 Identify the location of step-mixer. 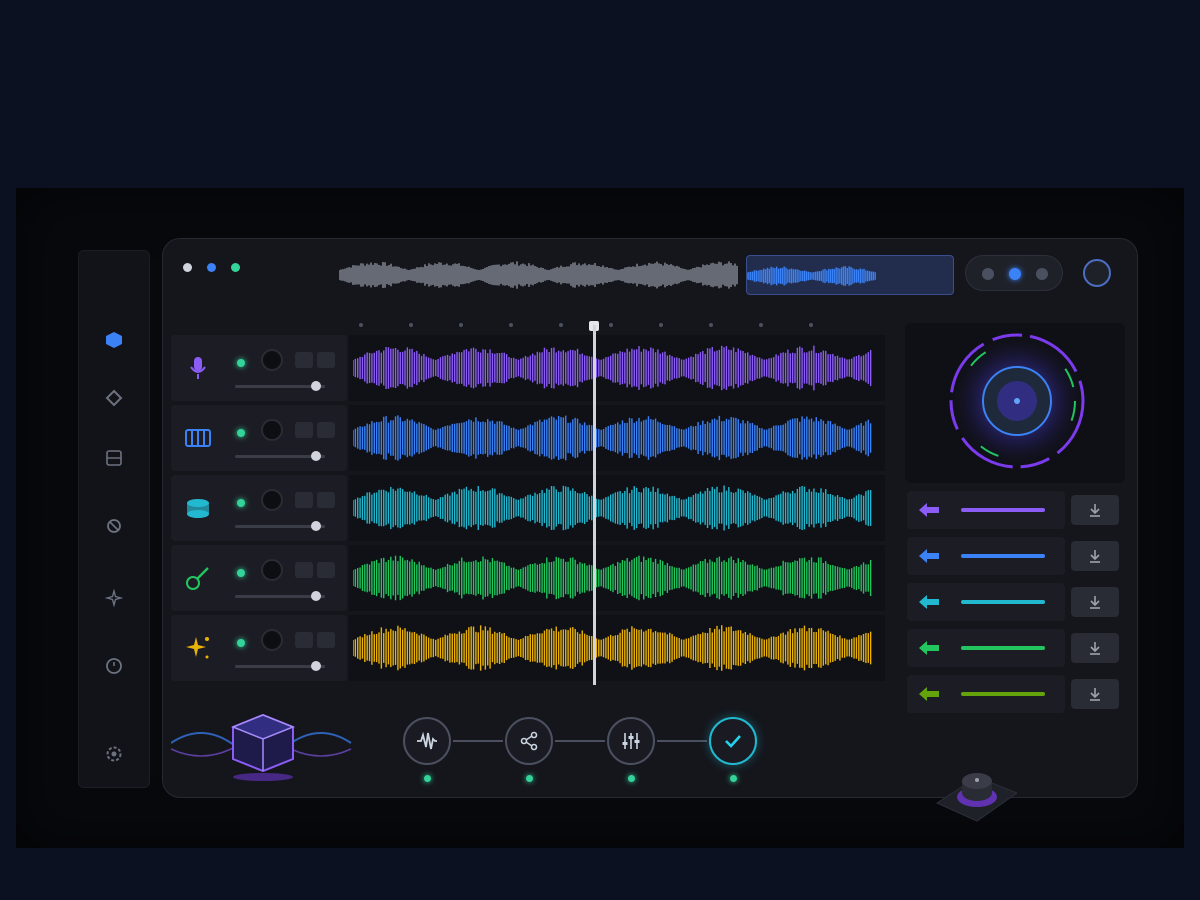
(631, 741).